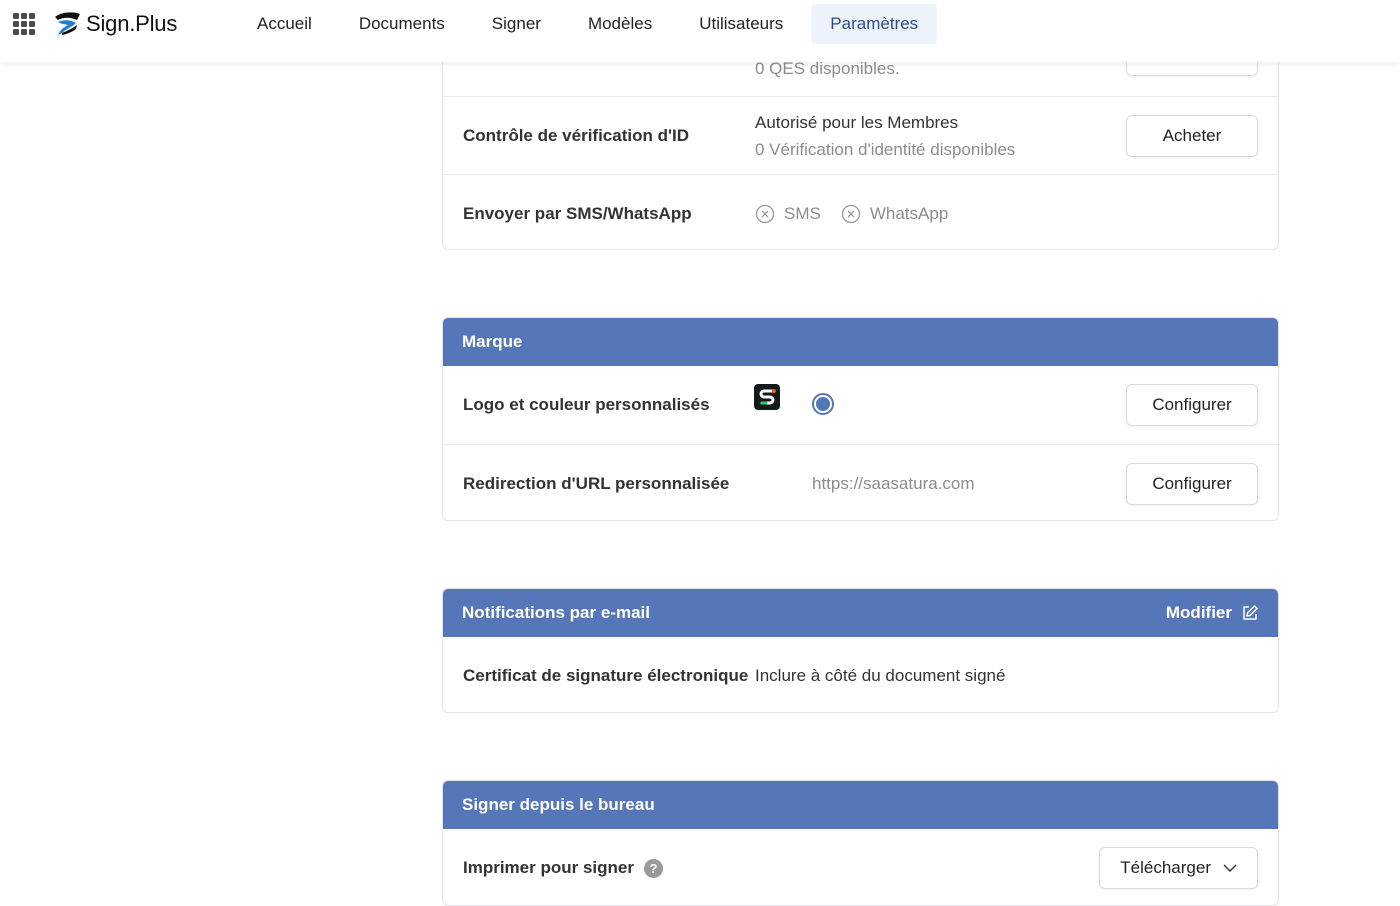 The height and width of the screenshot is (906, 1400). What do you see at coordinates (596, 483) in the screenshot?
I see `url-redirect-label: Redirection d'URL personnalisée` at bounding box center [596, 483].